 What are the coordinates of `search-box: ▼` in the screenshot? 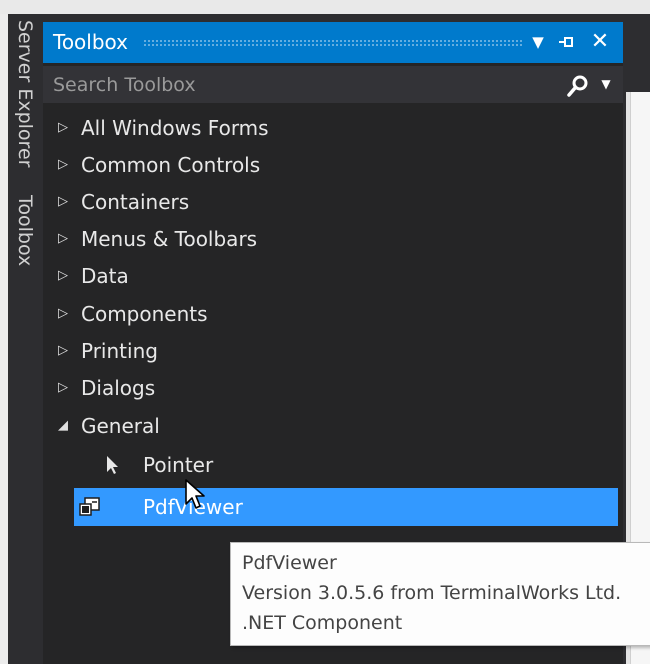 It's located at (333, 84).